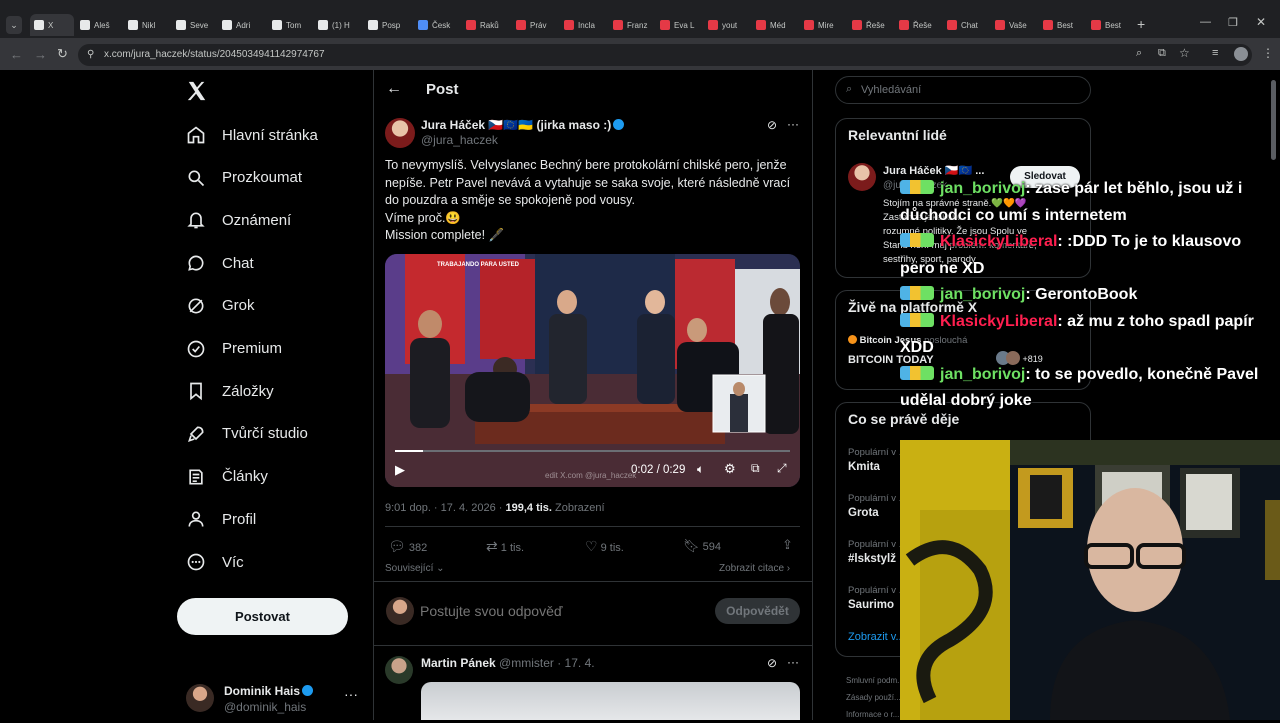 Image resolution: width=1280 pixels, height=723 pixels. What do you see at coordinates (1017, 25) in the screenshot?
I see `browser-tab: Vaše` at bounding box center [1017, 25].